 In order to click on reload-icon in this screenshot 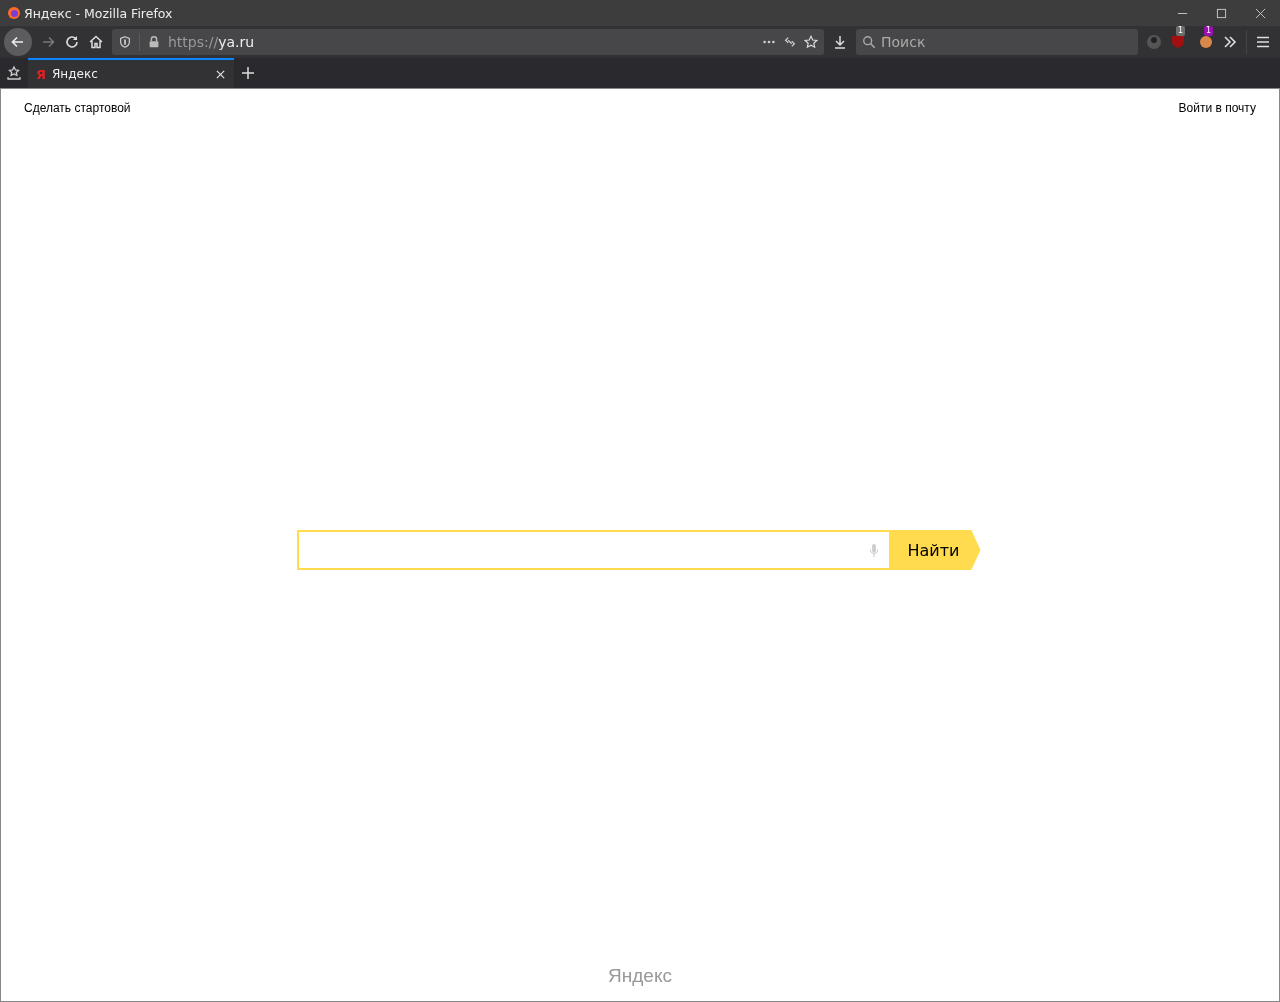, I will do `click(72, 42)`.